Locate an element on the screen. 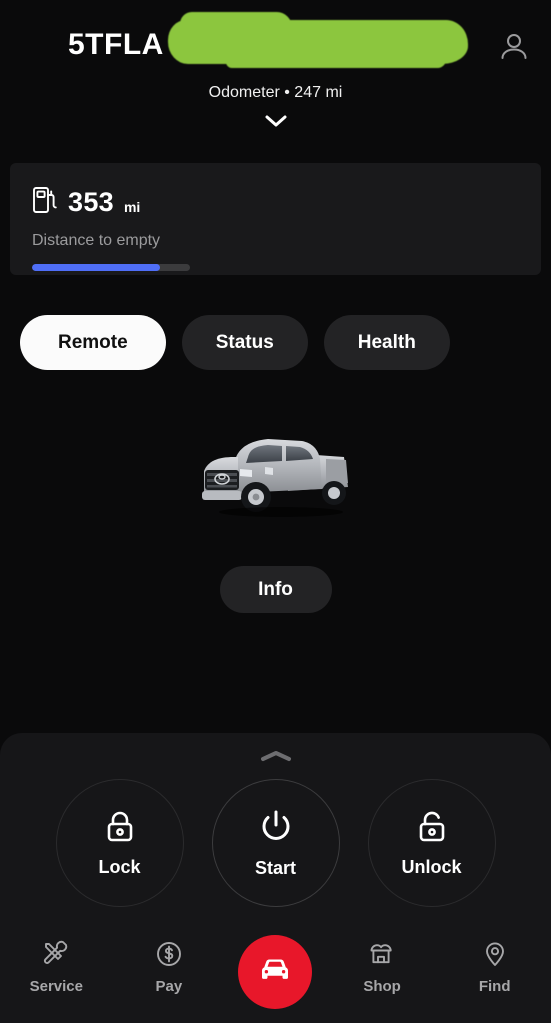 This screenshot has height=1023, width=551. map-pin-icon is located at coordinates (495, 955).